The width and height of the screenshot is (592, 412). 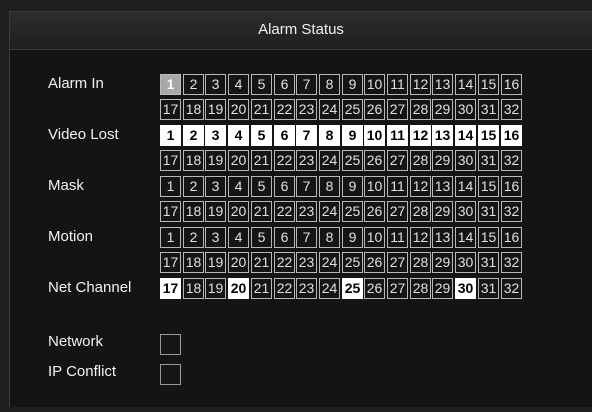 What do you see at coordinates (420, 237) in the screenshot?
I see `channel-cell-motion: 12` at bounding box center [420, 237].